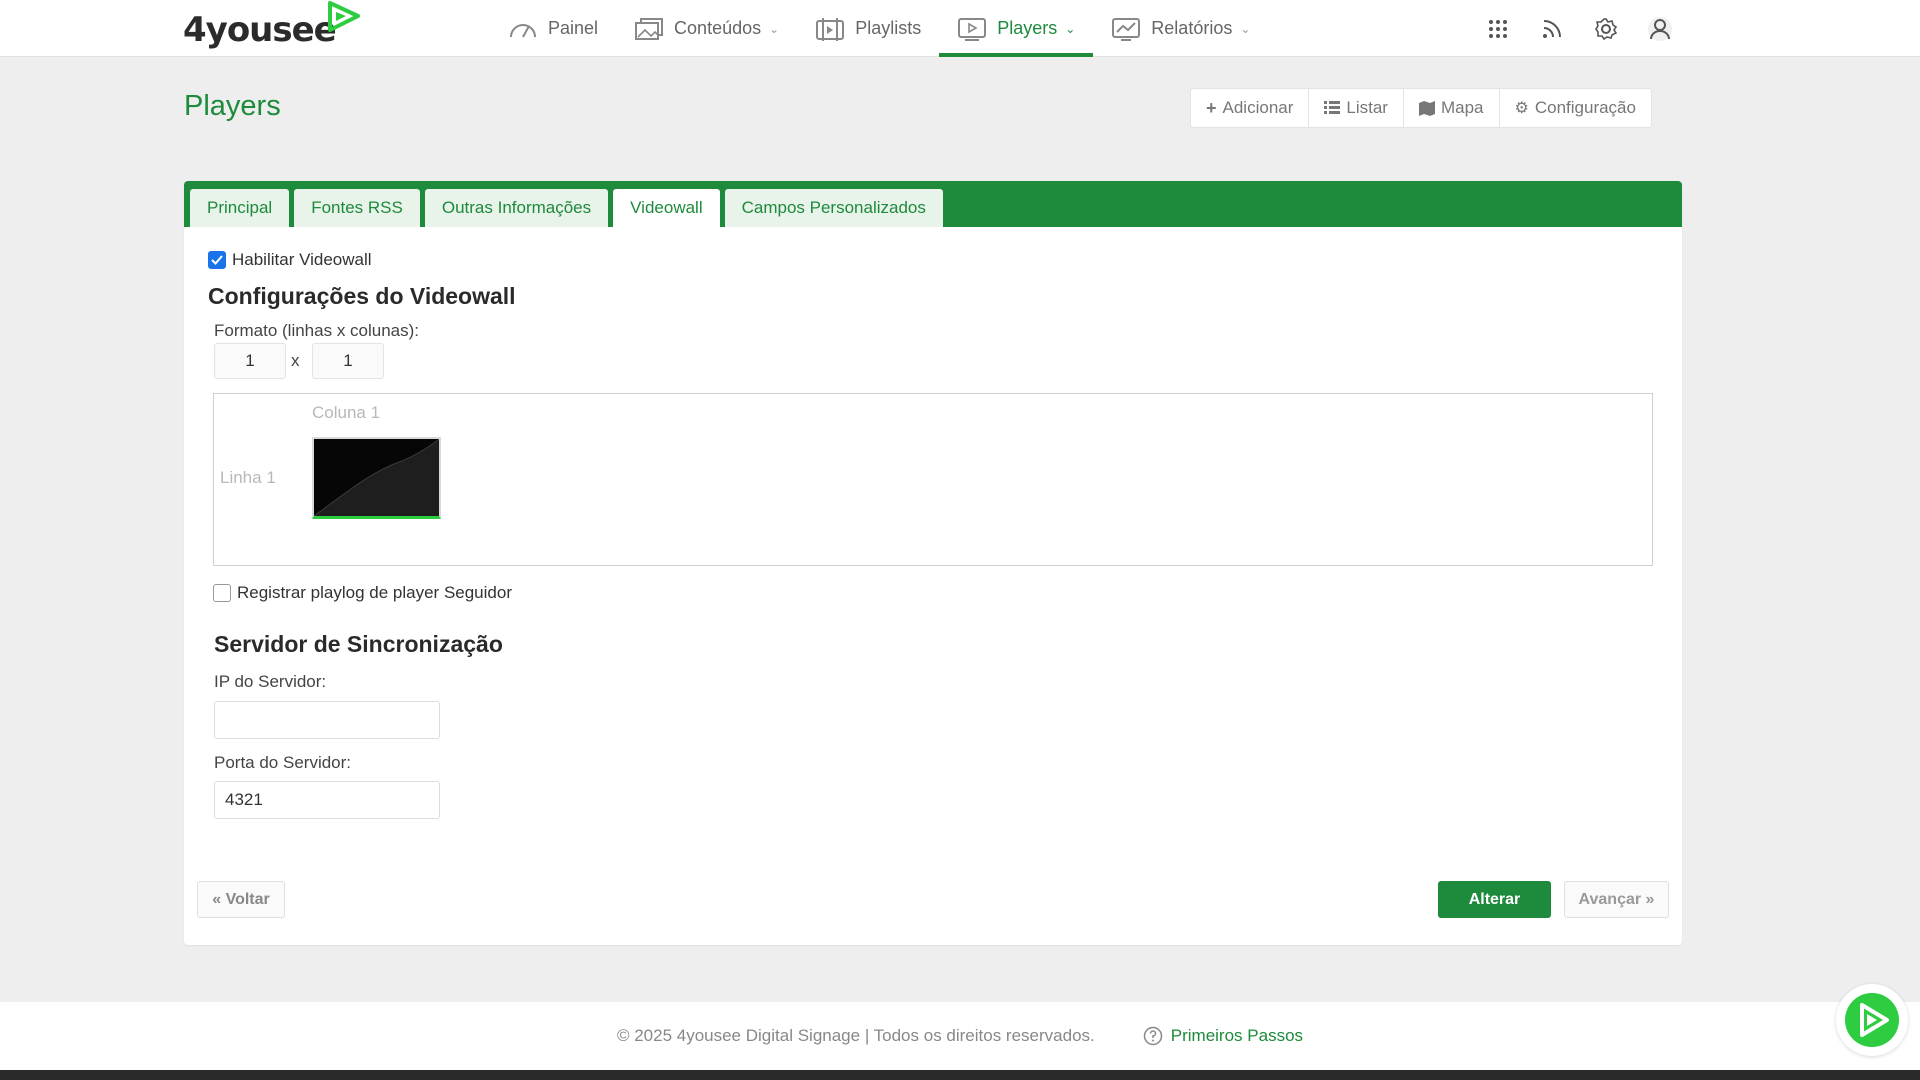 This screenshot has width=1920, height=1080. What do you see at coordinates (516, 208) in the screenshot?
I see `tab-outras-informacoes: Outras Informações` at bounding box center [516, 208].